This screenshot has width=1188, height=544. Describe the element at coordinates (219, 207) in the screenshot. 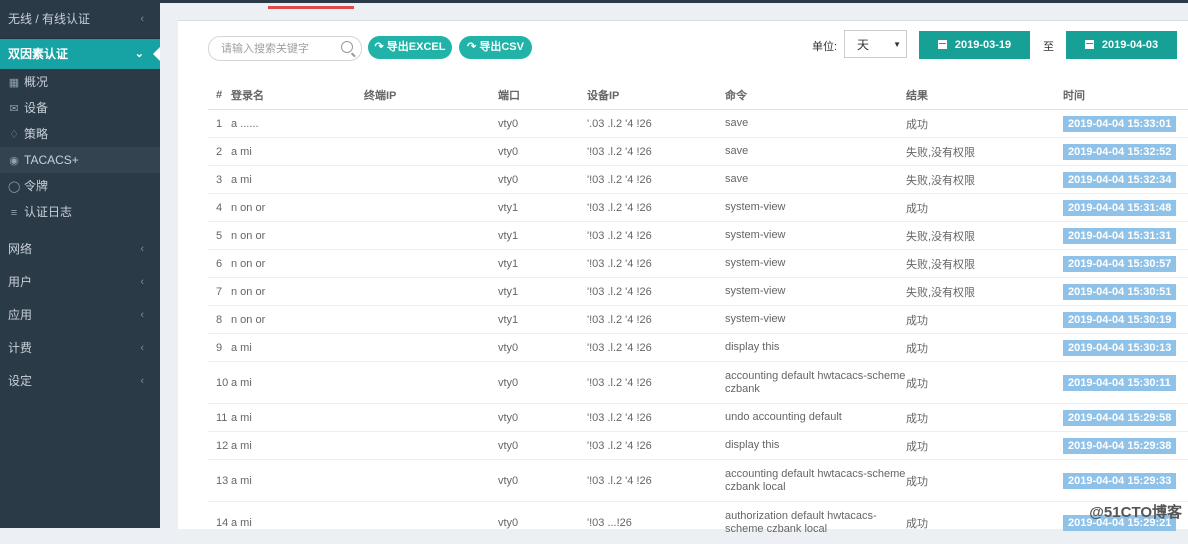

I see `row-index: 4` at that location.